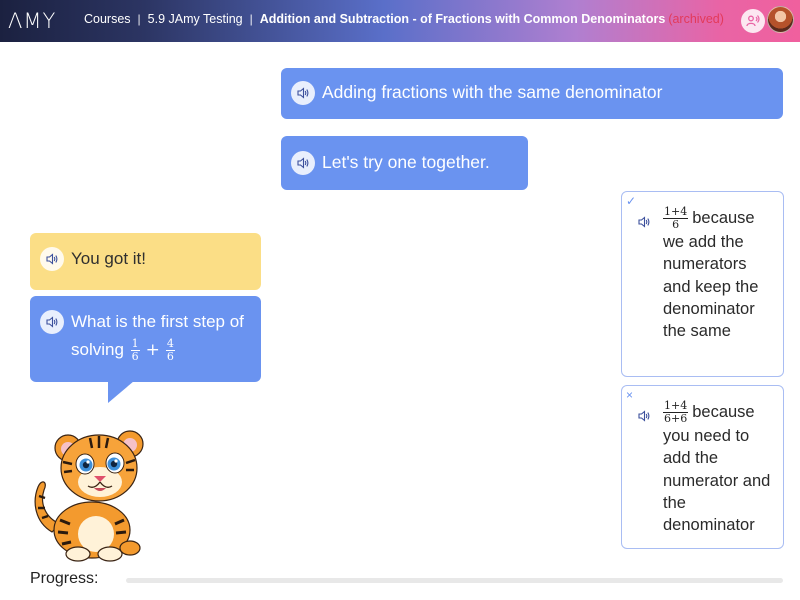  I want to click on voice-icon, so click(753, 21).